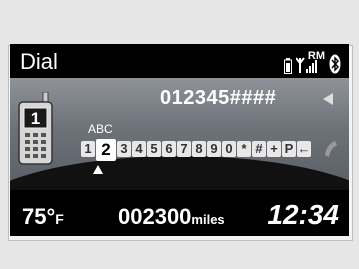  Describe the element at coordinates (36, 131) in the screenshot. I see `cellphone-icon: 1` at that location.